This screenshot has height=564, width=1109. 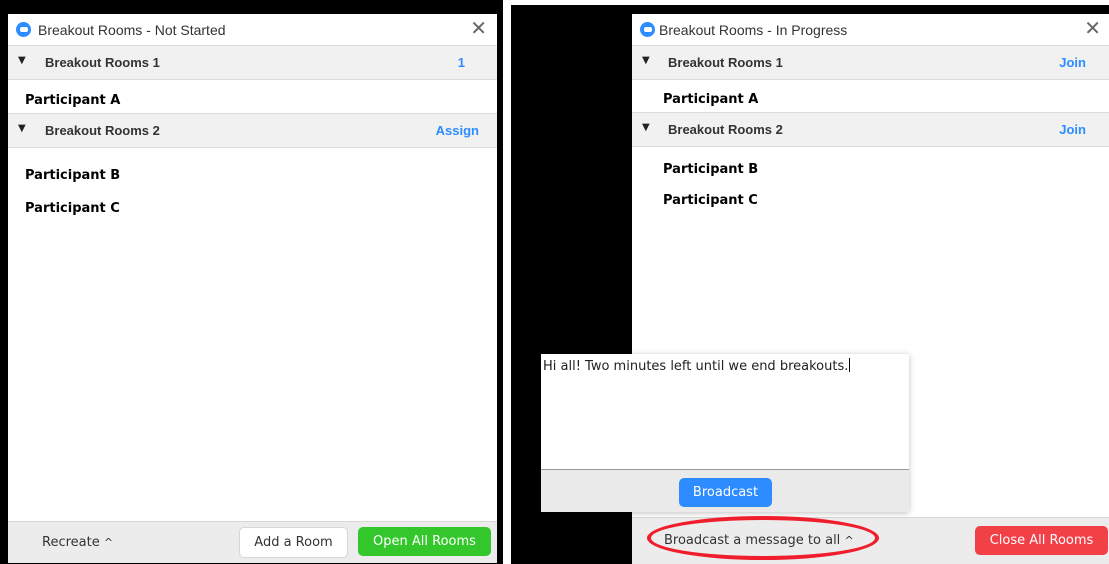 What do you see at coordinates (850, 365) in the screenshot?
I see `text-cursor` at bounding box center [850, 365].